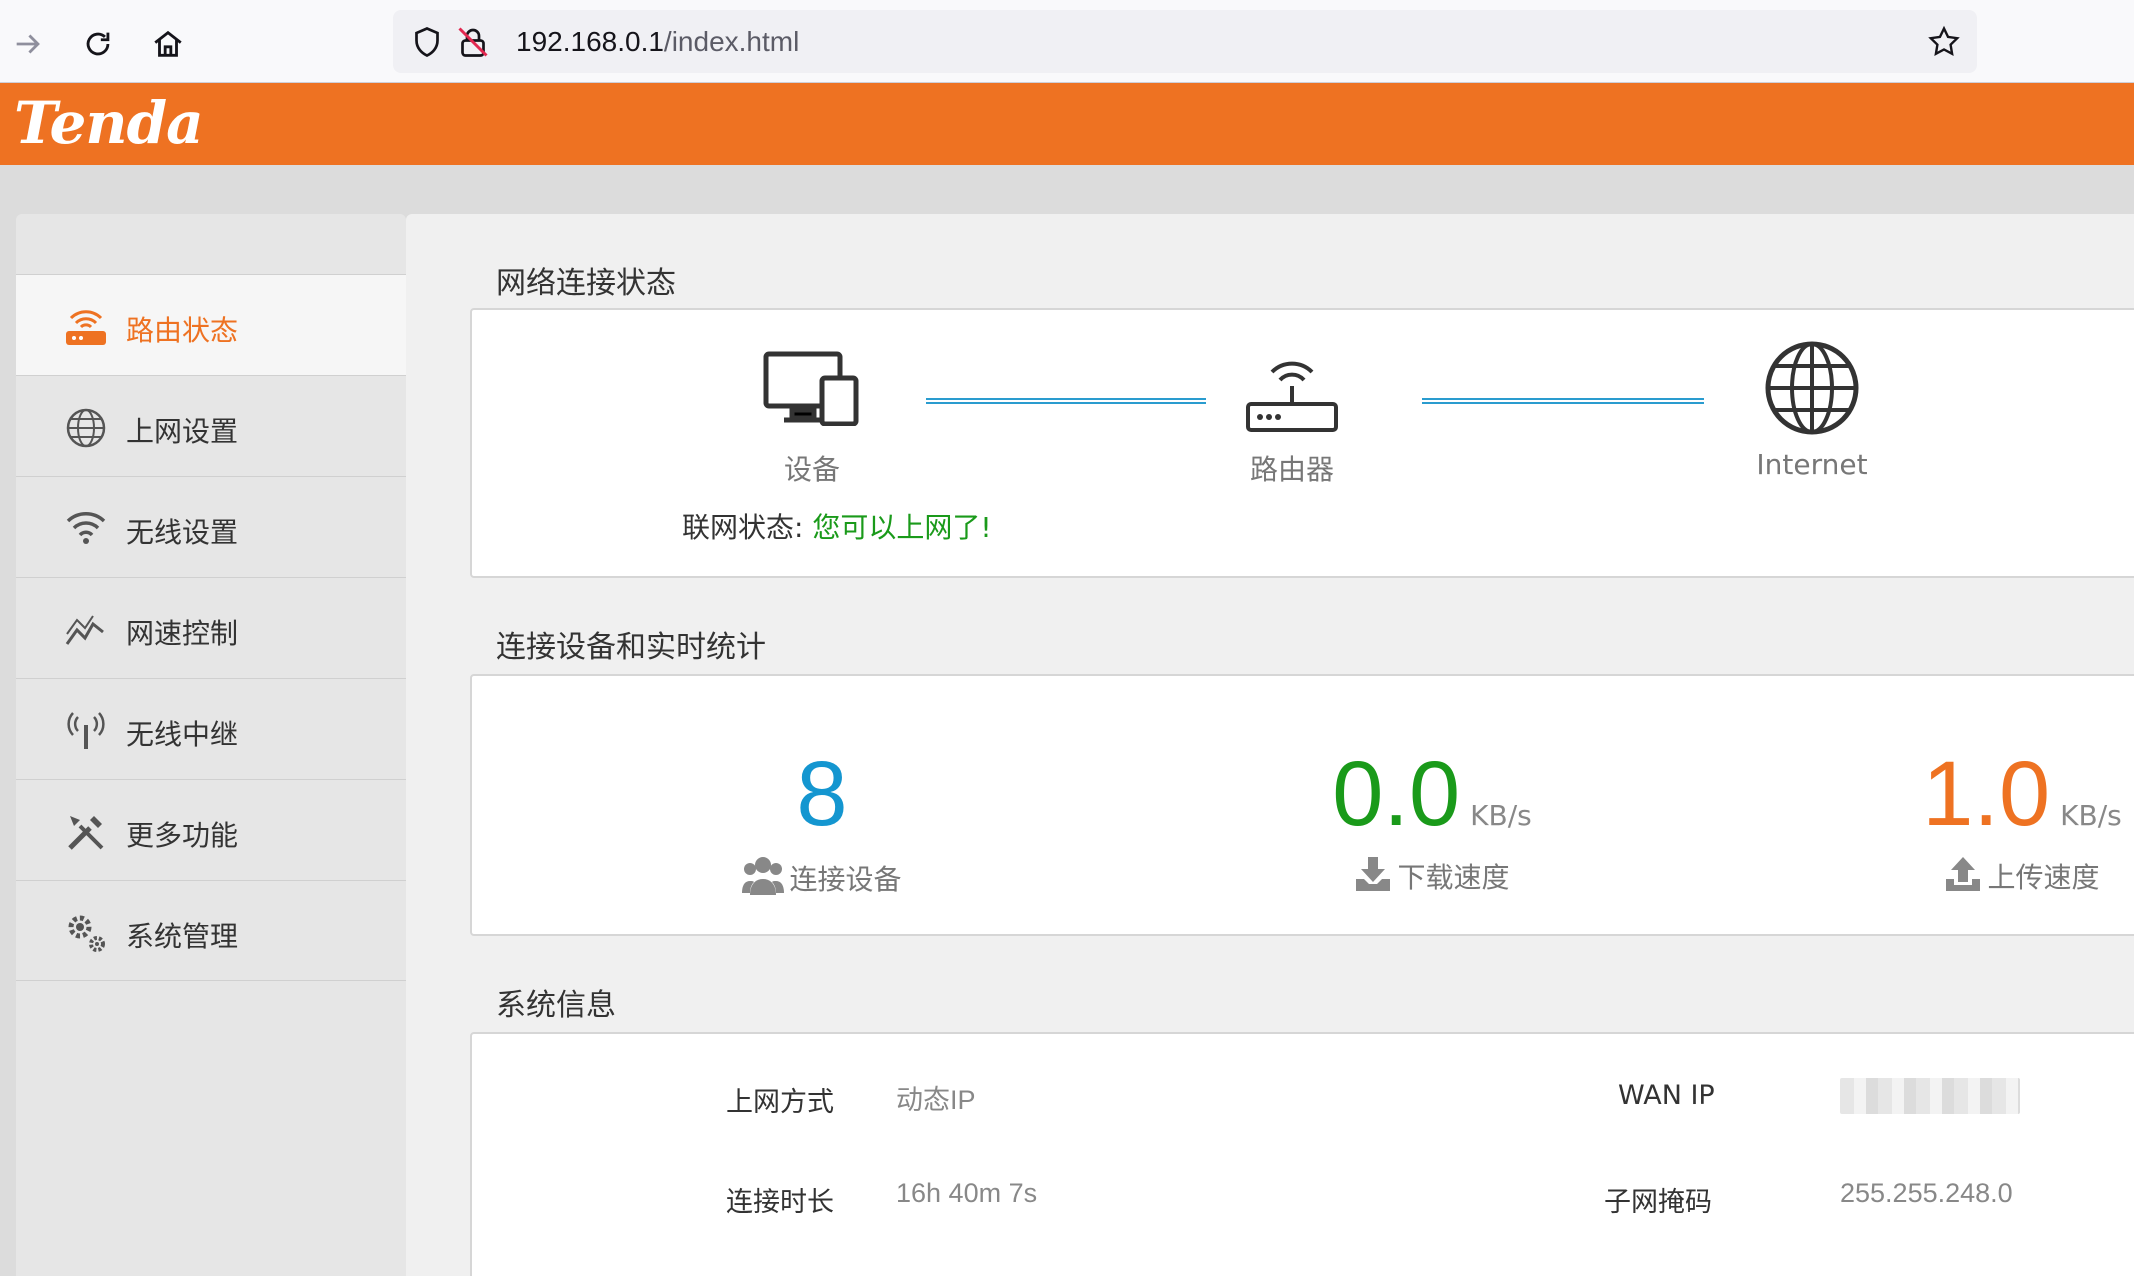  What do you see at coordinates (1185, 41) in the screenshot?
I see `url-bar: 192.168.0.1/index.html` at bounding box center [1185, 41].